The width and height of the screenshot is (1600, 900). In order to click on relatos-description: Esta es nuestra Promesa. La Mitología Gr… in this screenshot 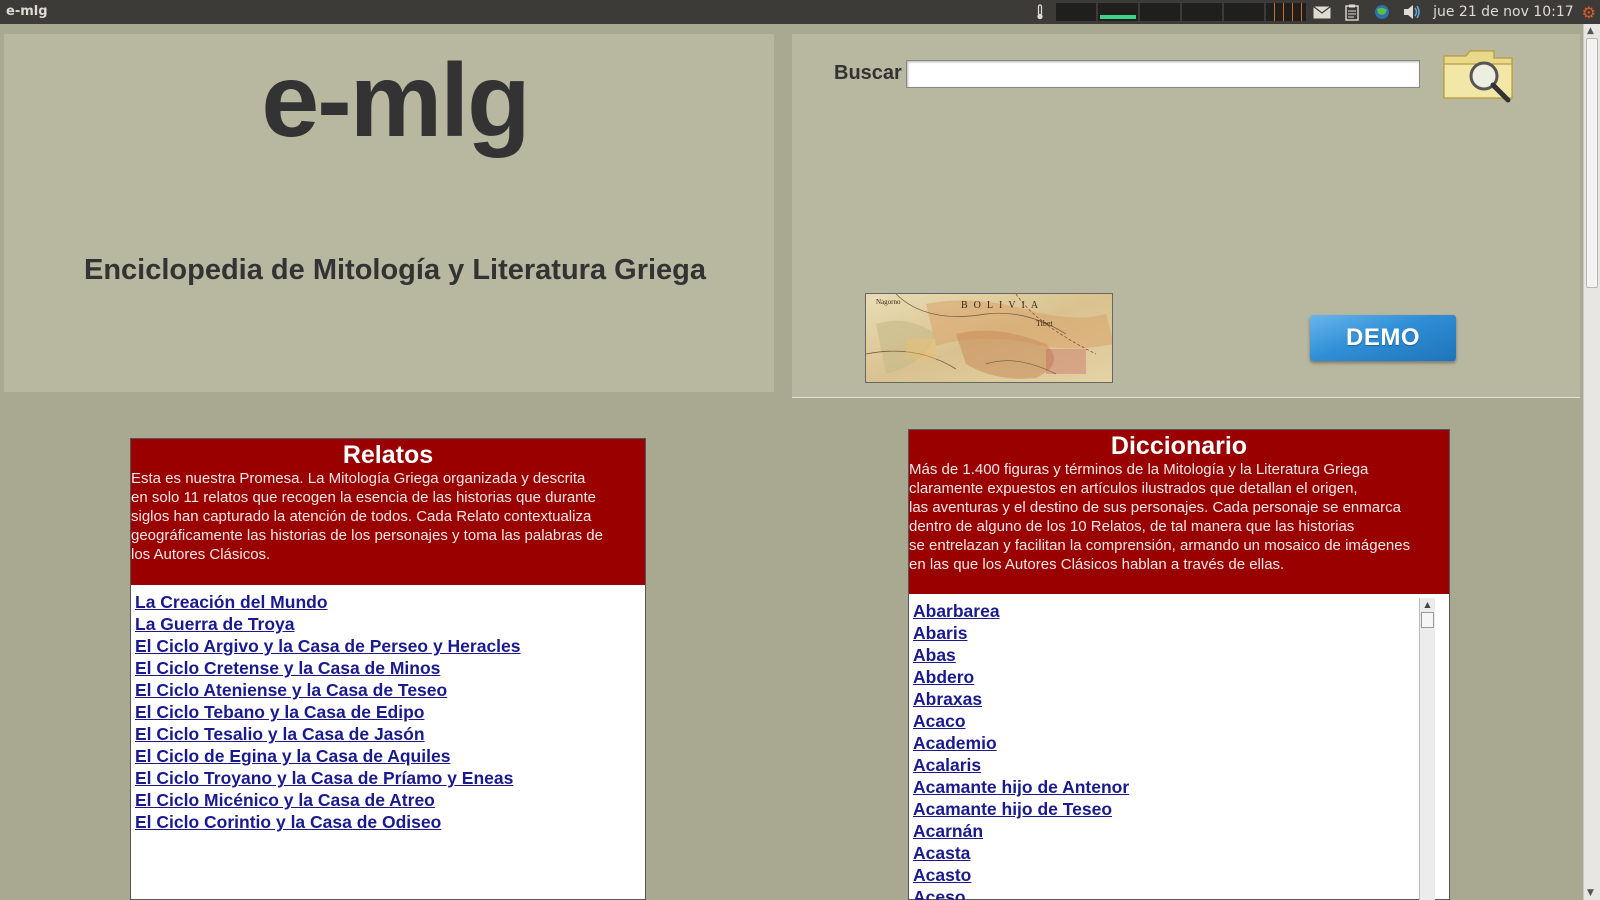, I will do `click(367, 516)`.